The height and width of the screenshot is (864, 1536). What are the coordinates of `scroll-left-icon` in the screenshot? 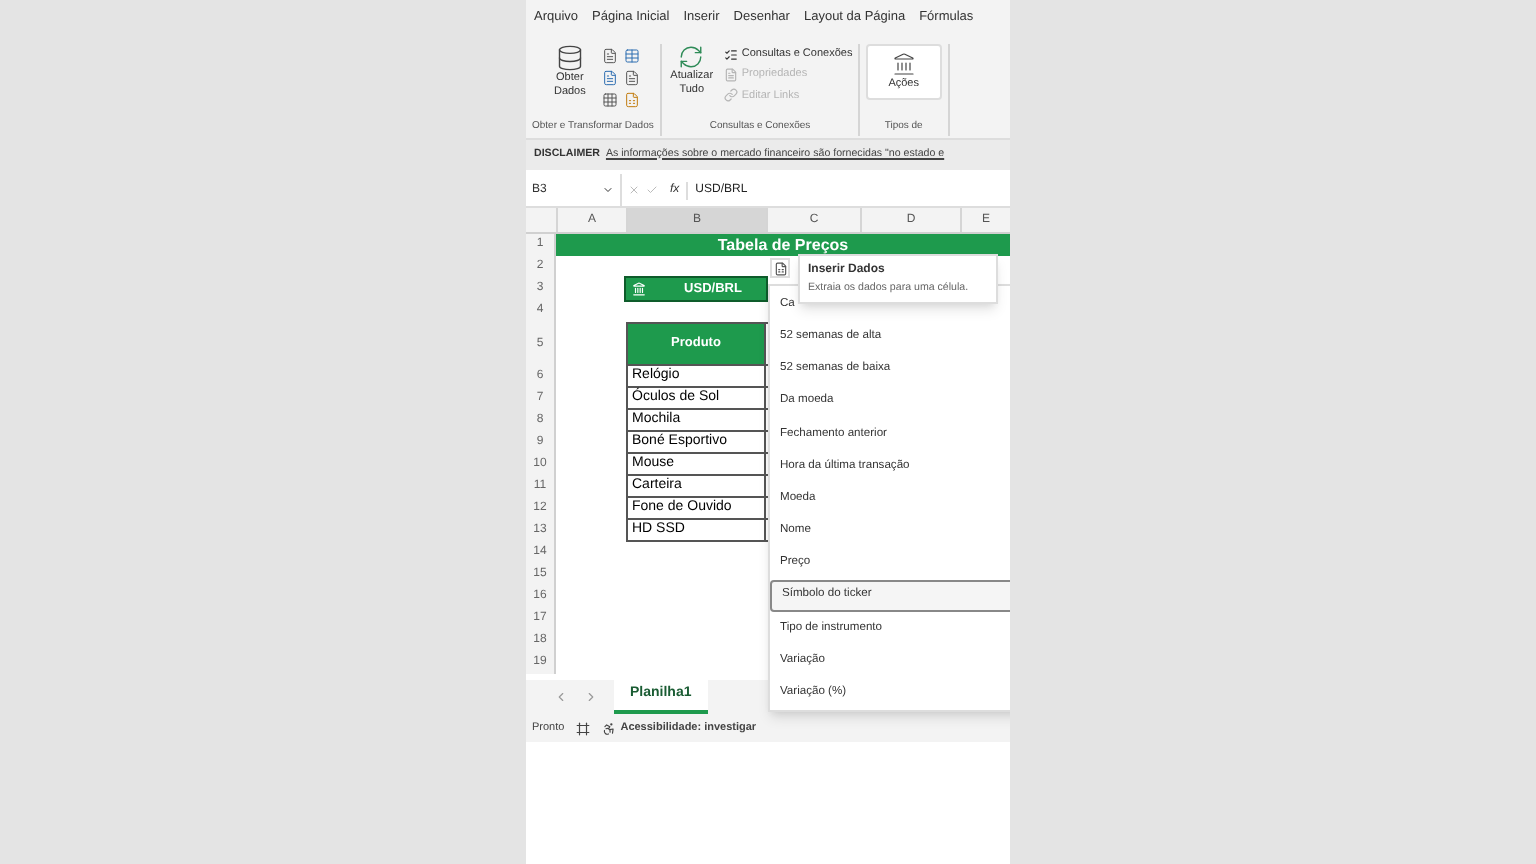 It's located at (561, 697).